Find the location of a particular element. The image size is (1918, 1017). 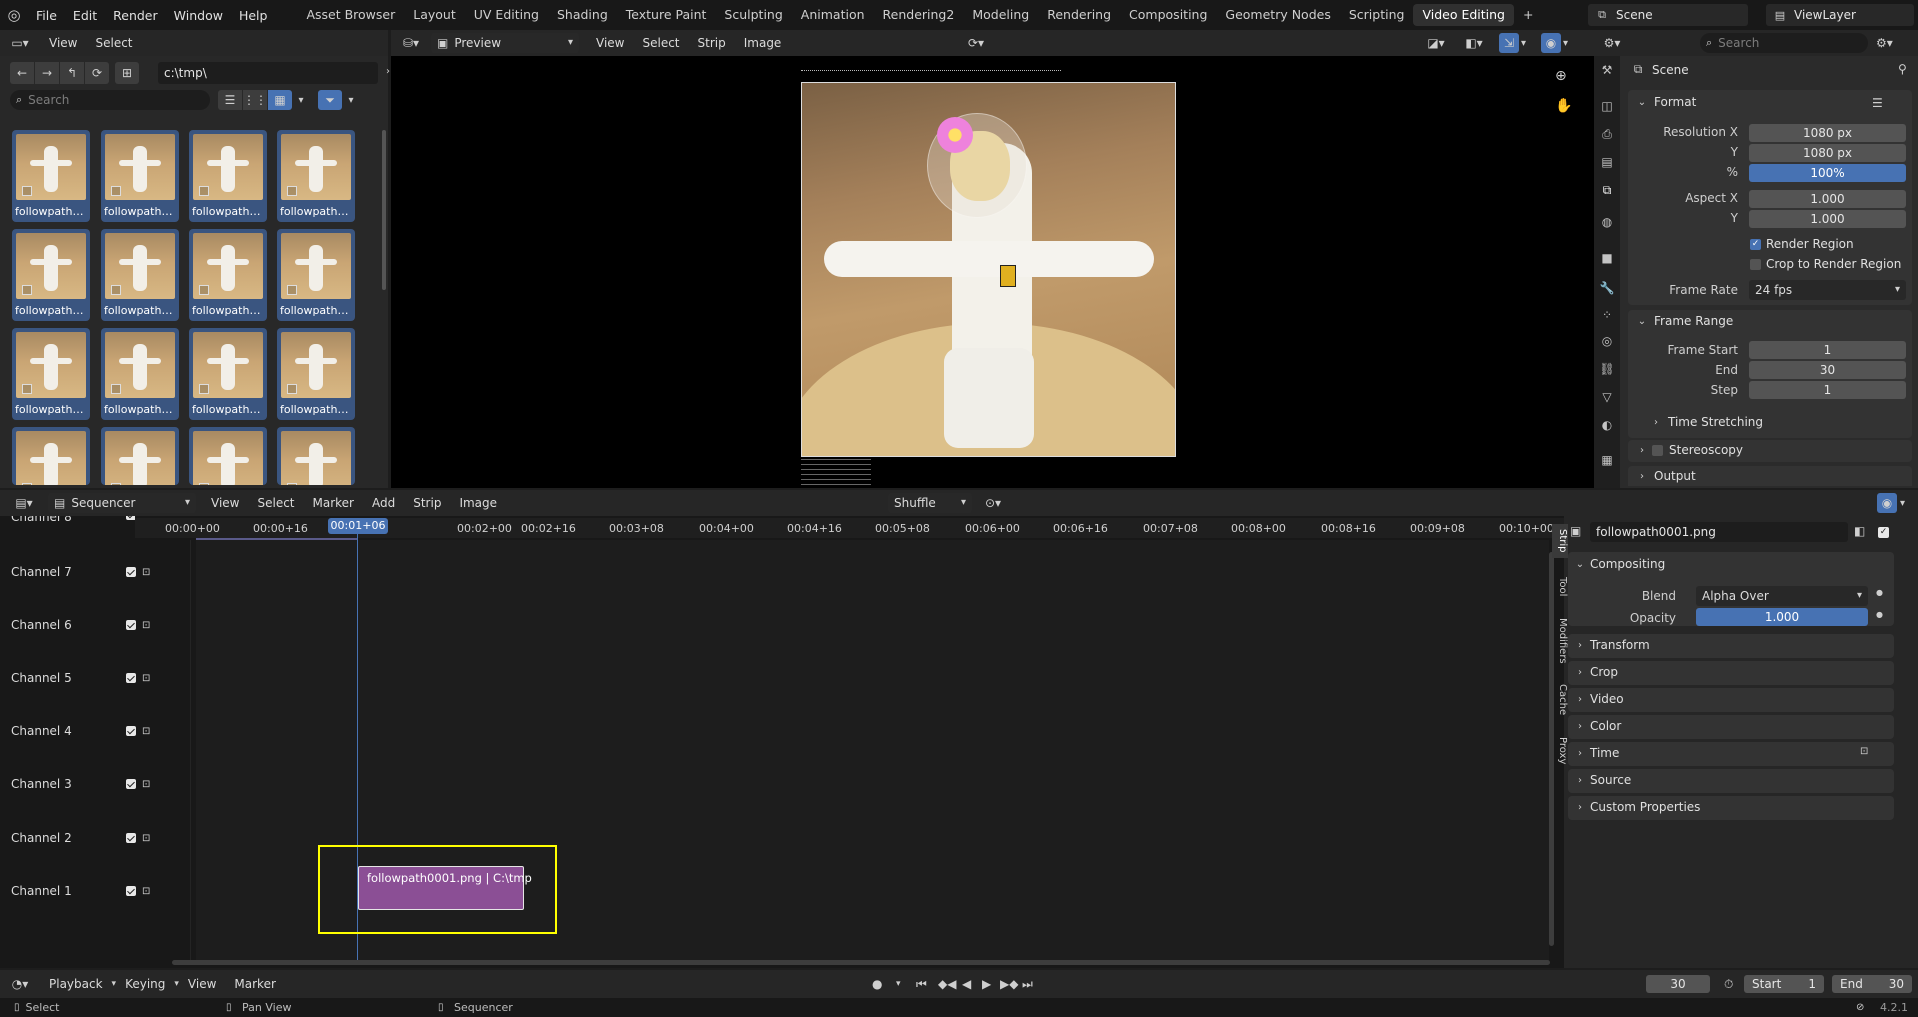

pin-icon: ⚲ is located at coordinates (1902, 69).